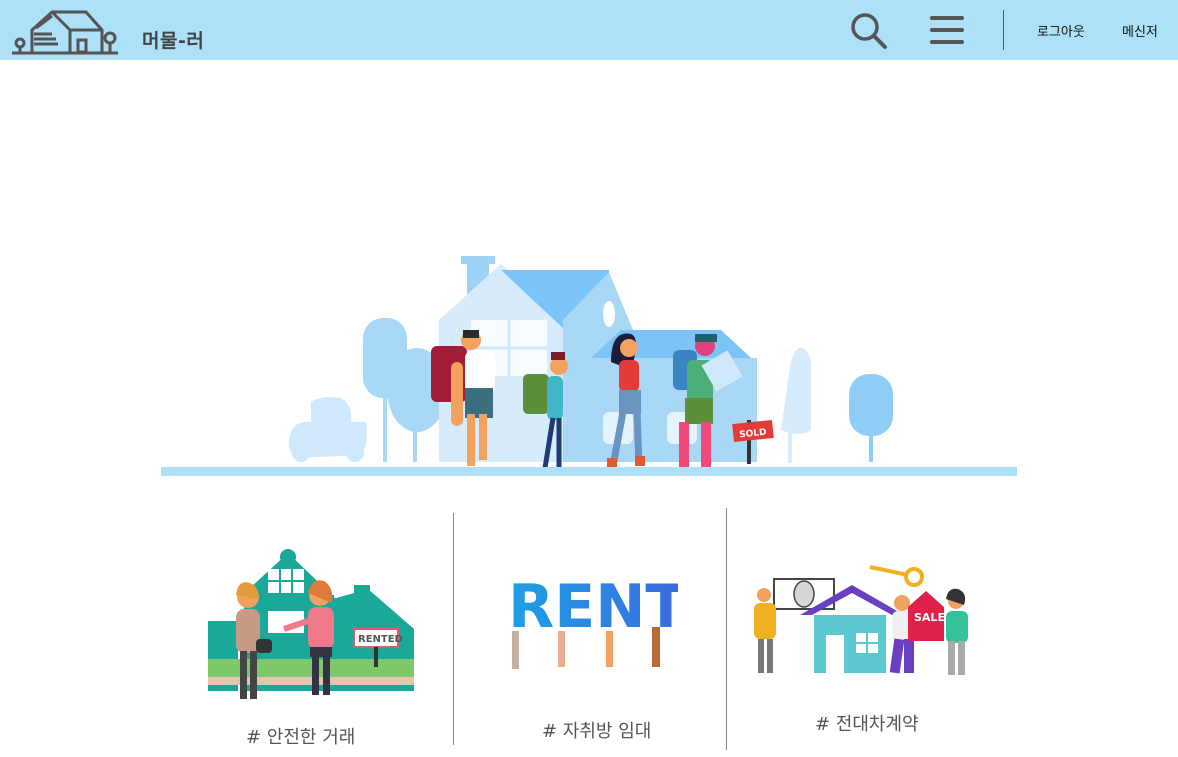  Describe the element at coordinates (311, 624) in the screenshot. I see `safe-trade-illustration: RENTED` at that location.